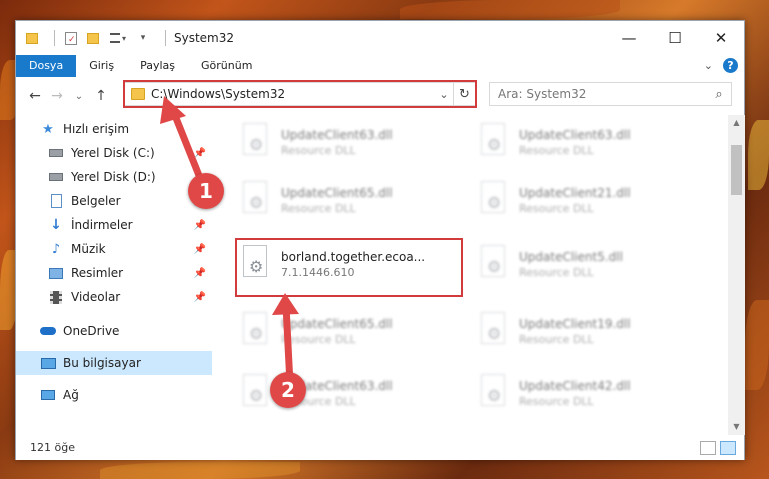  I want to click on step-2-badge: 2, so click(288, 390).